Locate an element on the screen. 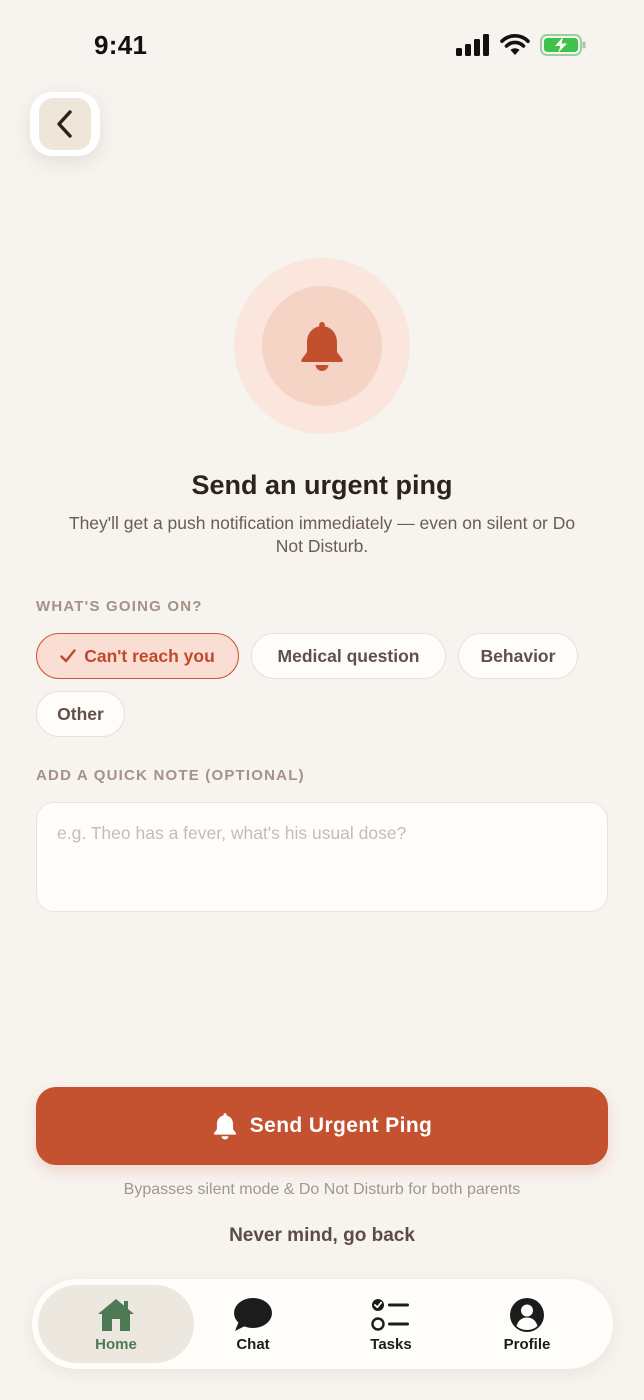 This screenshot has width=644, height=1400. tab-tasks: Tasks is located at coordinates (391, 1324).